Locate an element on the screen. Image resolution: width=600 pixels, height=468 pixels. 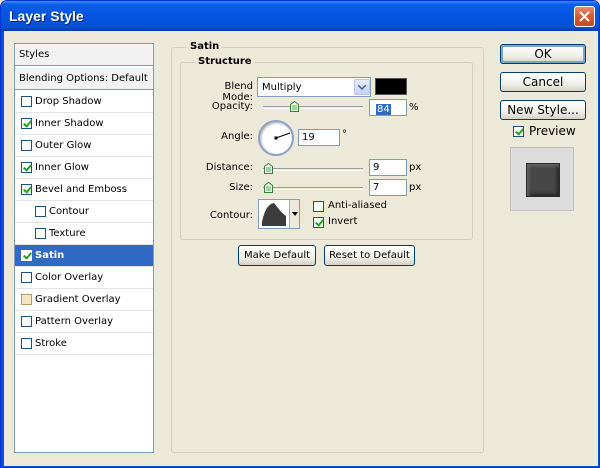
styles-header-label: Styles is located at coordinates (34, 54).